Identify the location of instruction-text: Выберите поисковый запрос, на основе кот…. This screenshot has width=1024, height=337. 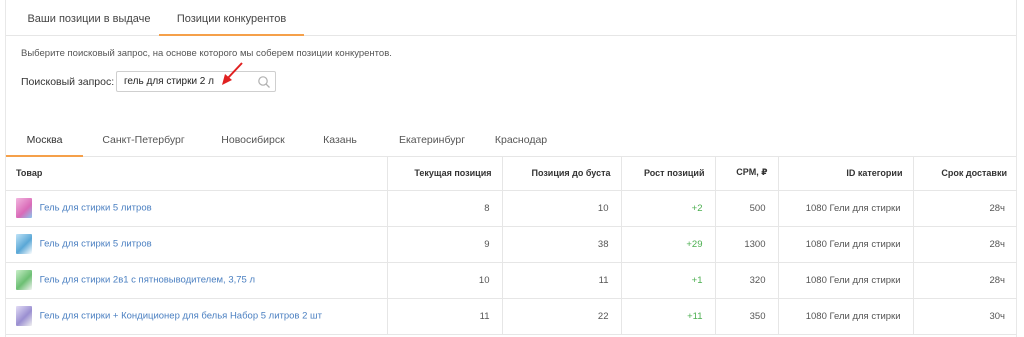
(206, 53).